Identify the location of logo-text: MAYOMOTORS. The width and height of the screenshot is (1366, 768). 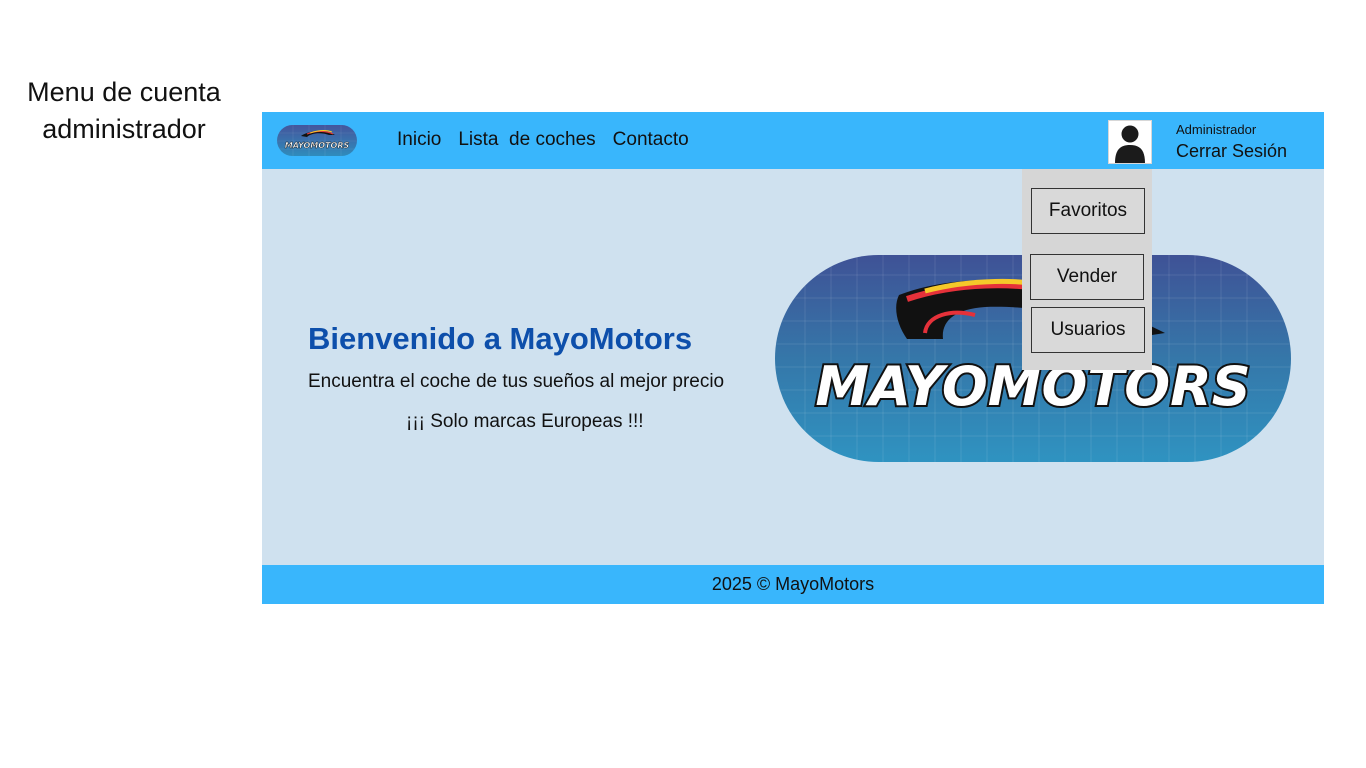
(317, 145).